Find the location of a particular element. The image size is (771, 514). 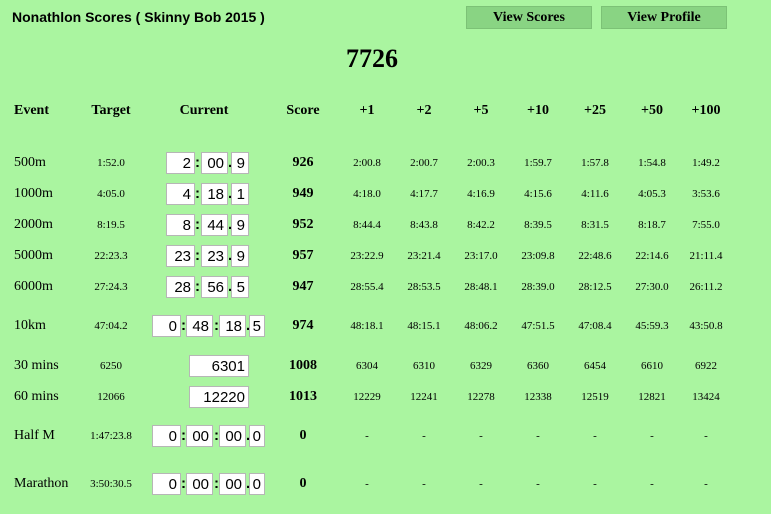

header-current: Current is located at coordinates (204, 110).